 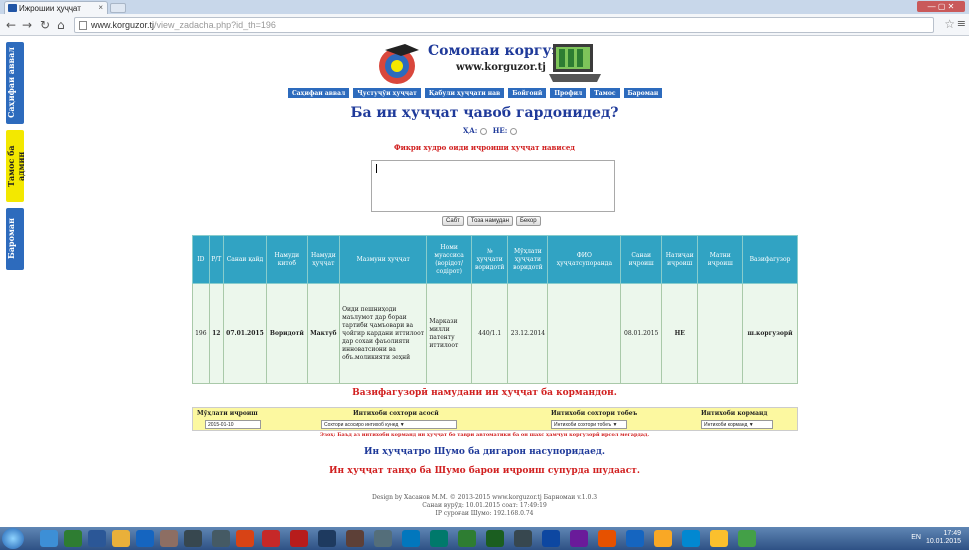 What do you see at coordinates (528, 221) in the screenshot?
I see `cancel-button: Бекор` at bounding box center [528, 221].